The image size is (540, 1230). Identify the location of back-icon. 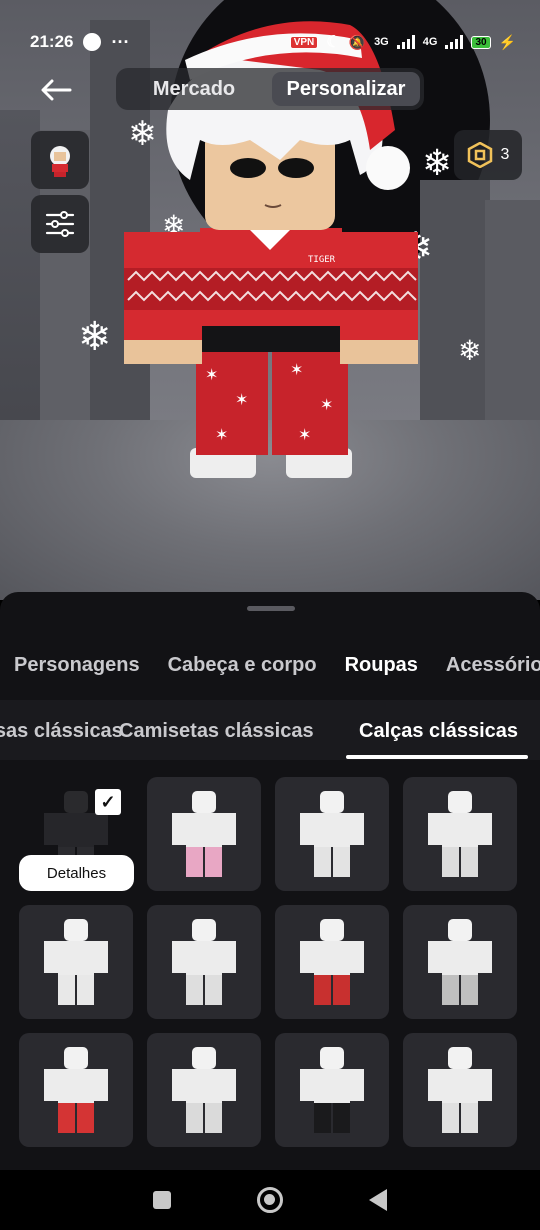
(378, 1200).